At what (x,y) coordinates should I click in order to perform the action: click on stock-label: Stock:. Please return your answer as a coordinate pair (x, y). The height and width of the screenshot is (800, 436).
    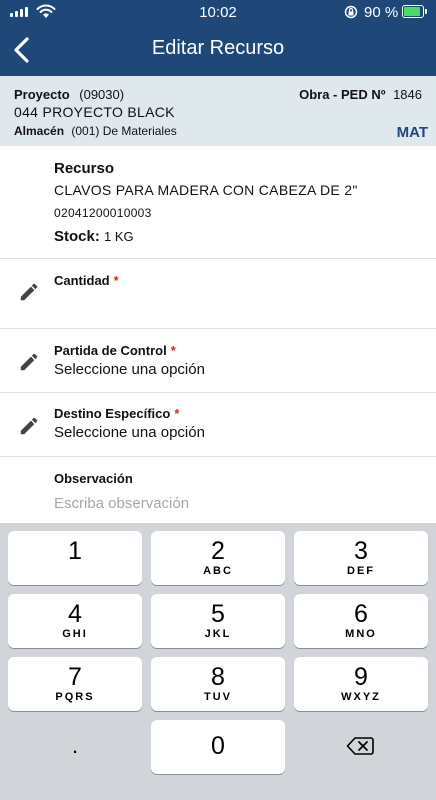
    Looking at the image, I should click on (77, 236).